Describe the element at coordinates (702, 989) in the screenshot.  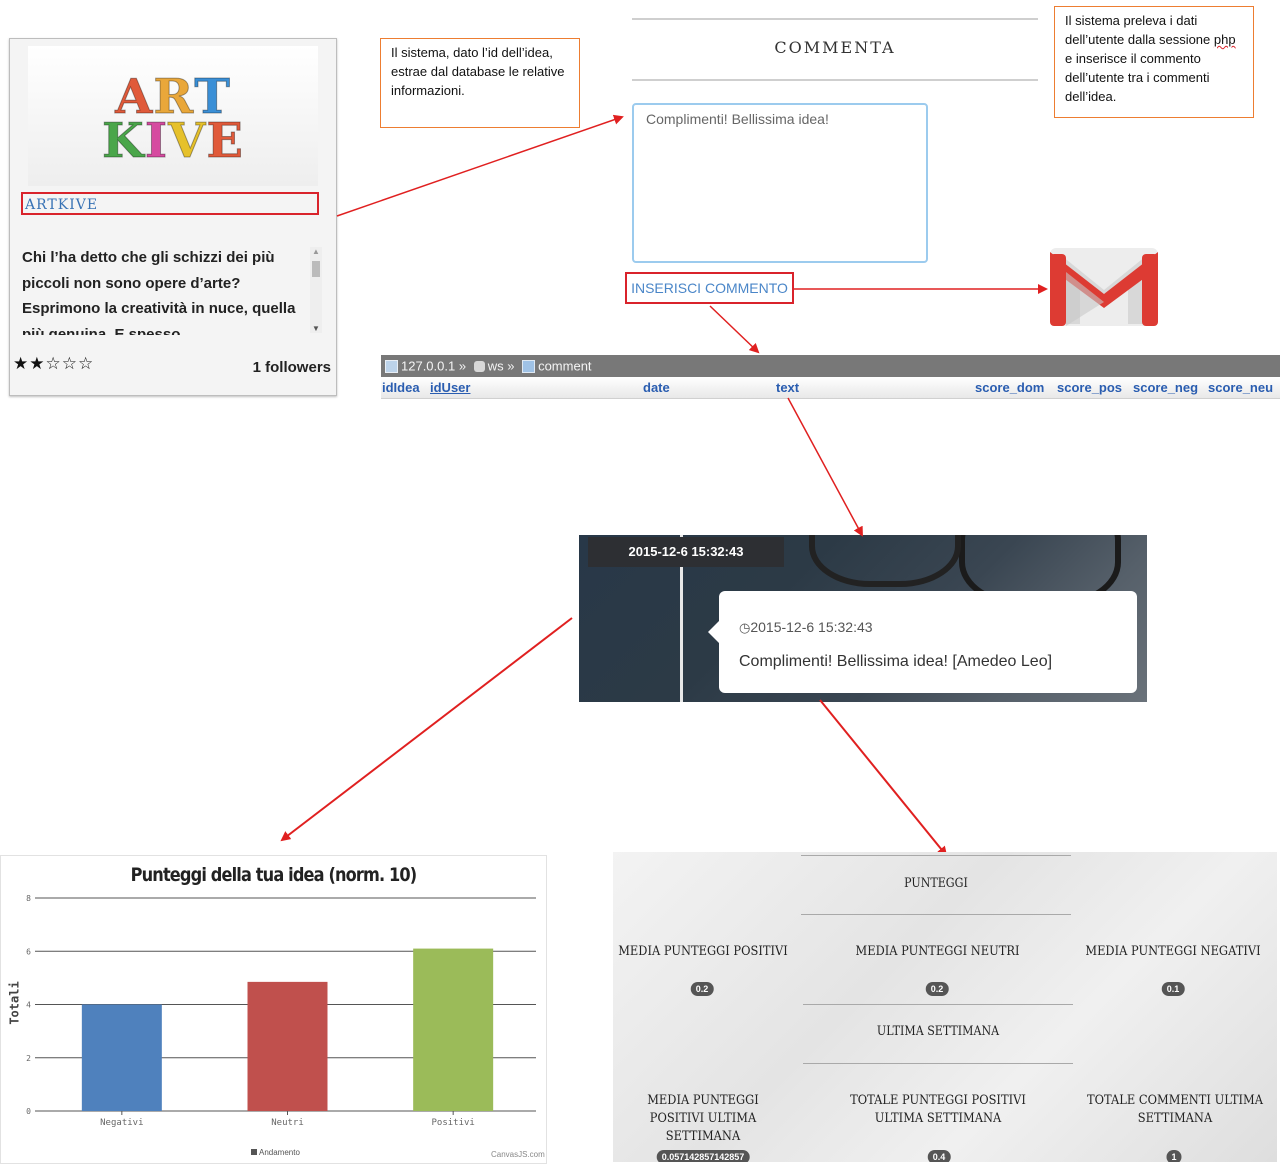
I see `stat-value-avg-positive: 0.2` at that location.